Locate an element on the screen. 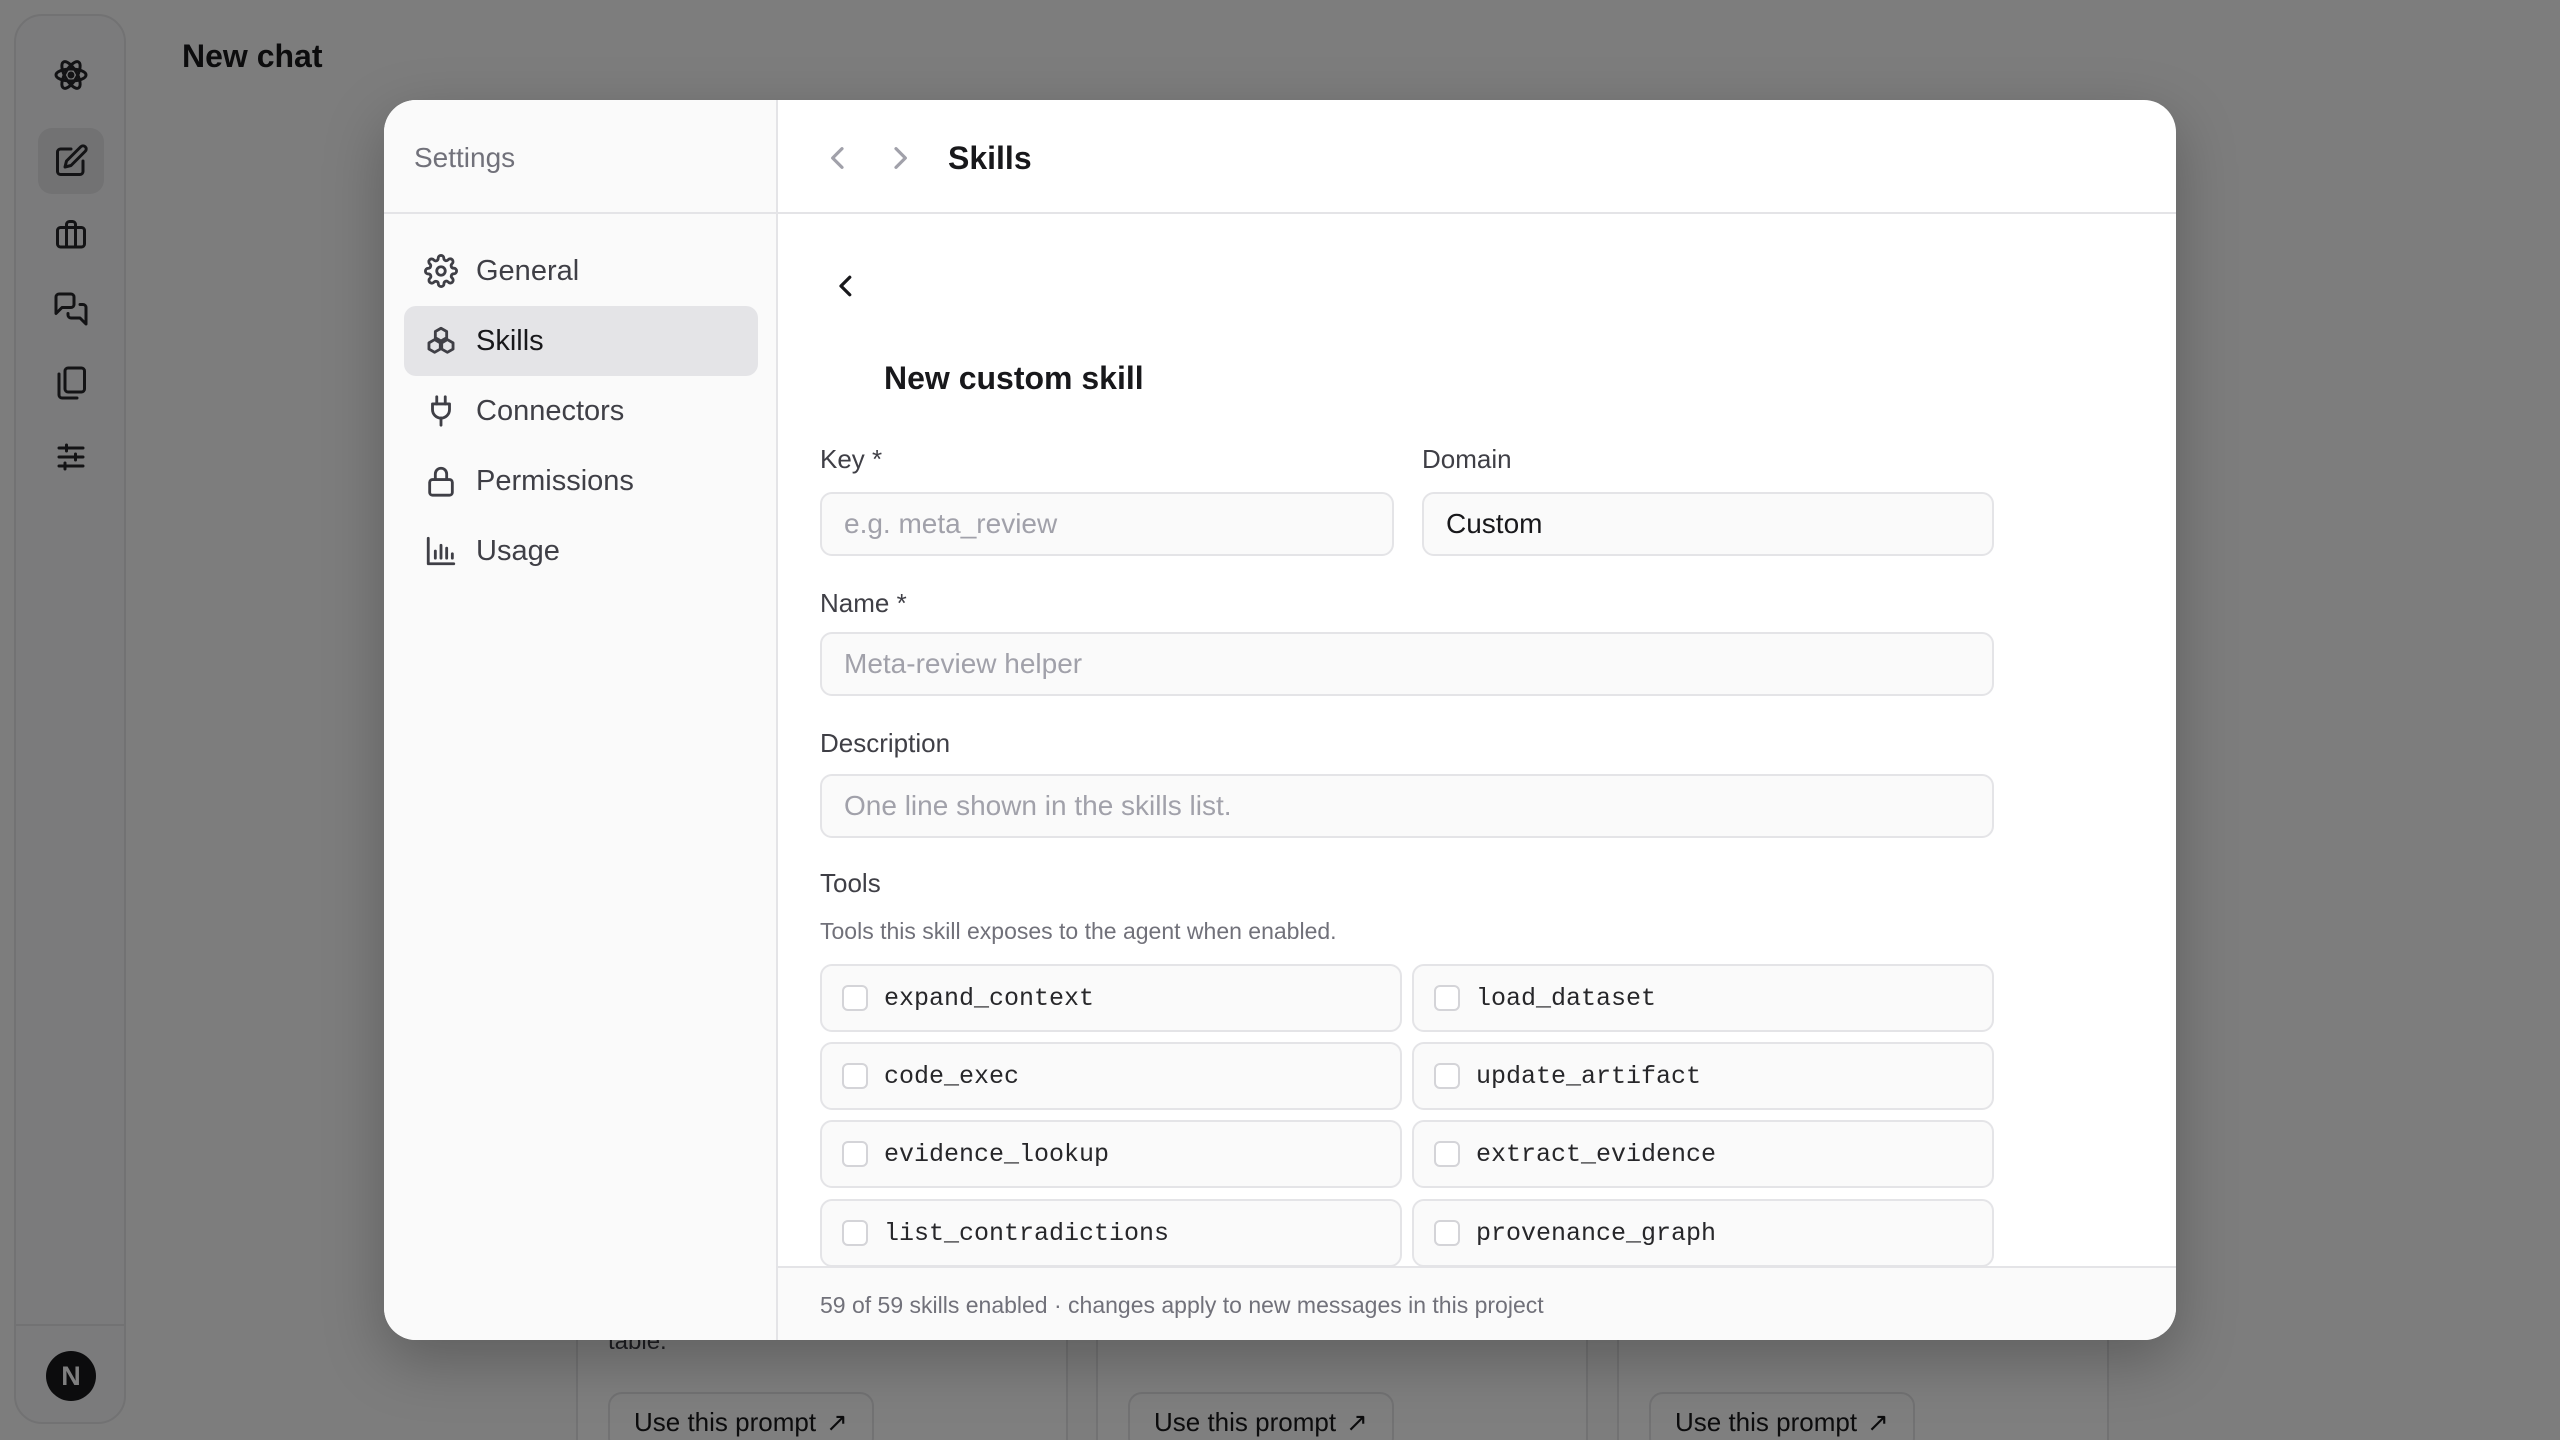  description-label: Description is located at coordinates (885, 743).